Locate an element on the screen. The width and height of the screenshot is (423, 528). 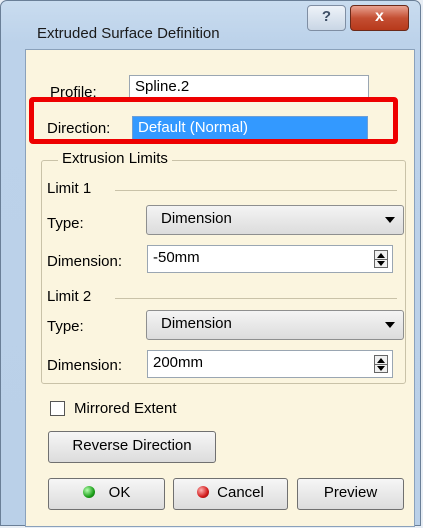
limit2-type-value: Dimension is located at coordinates (196, 323).